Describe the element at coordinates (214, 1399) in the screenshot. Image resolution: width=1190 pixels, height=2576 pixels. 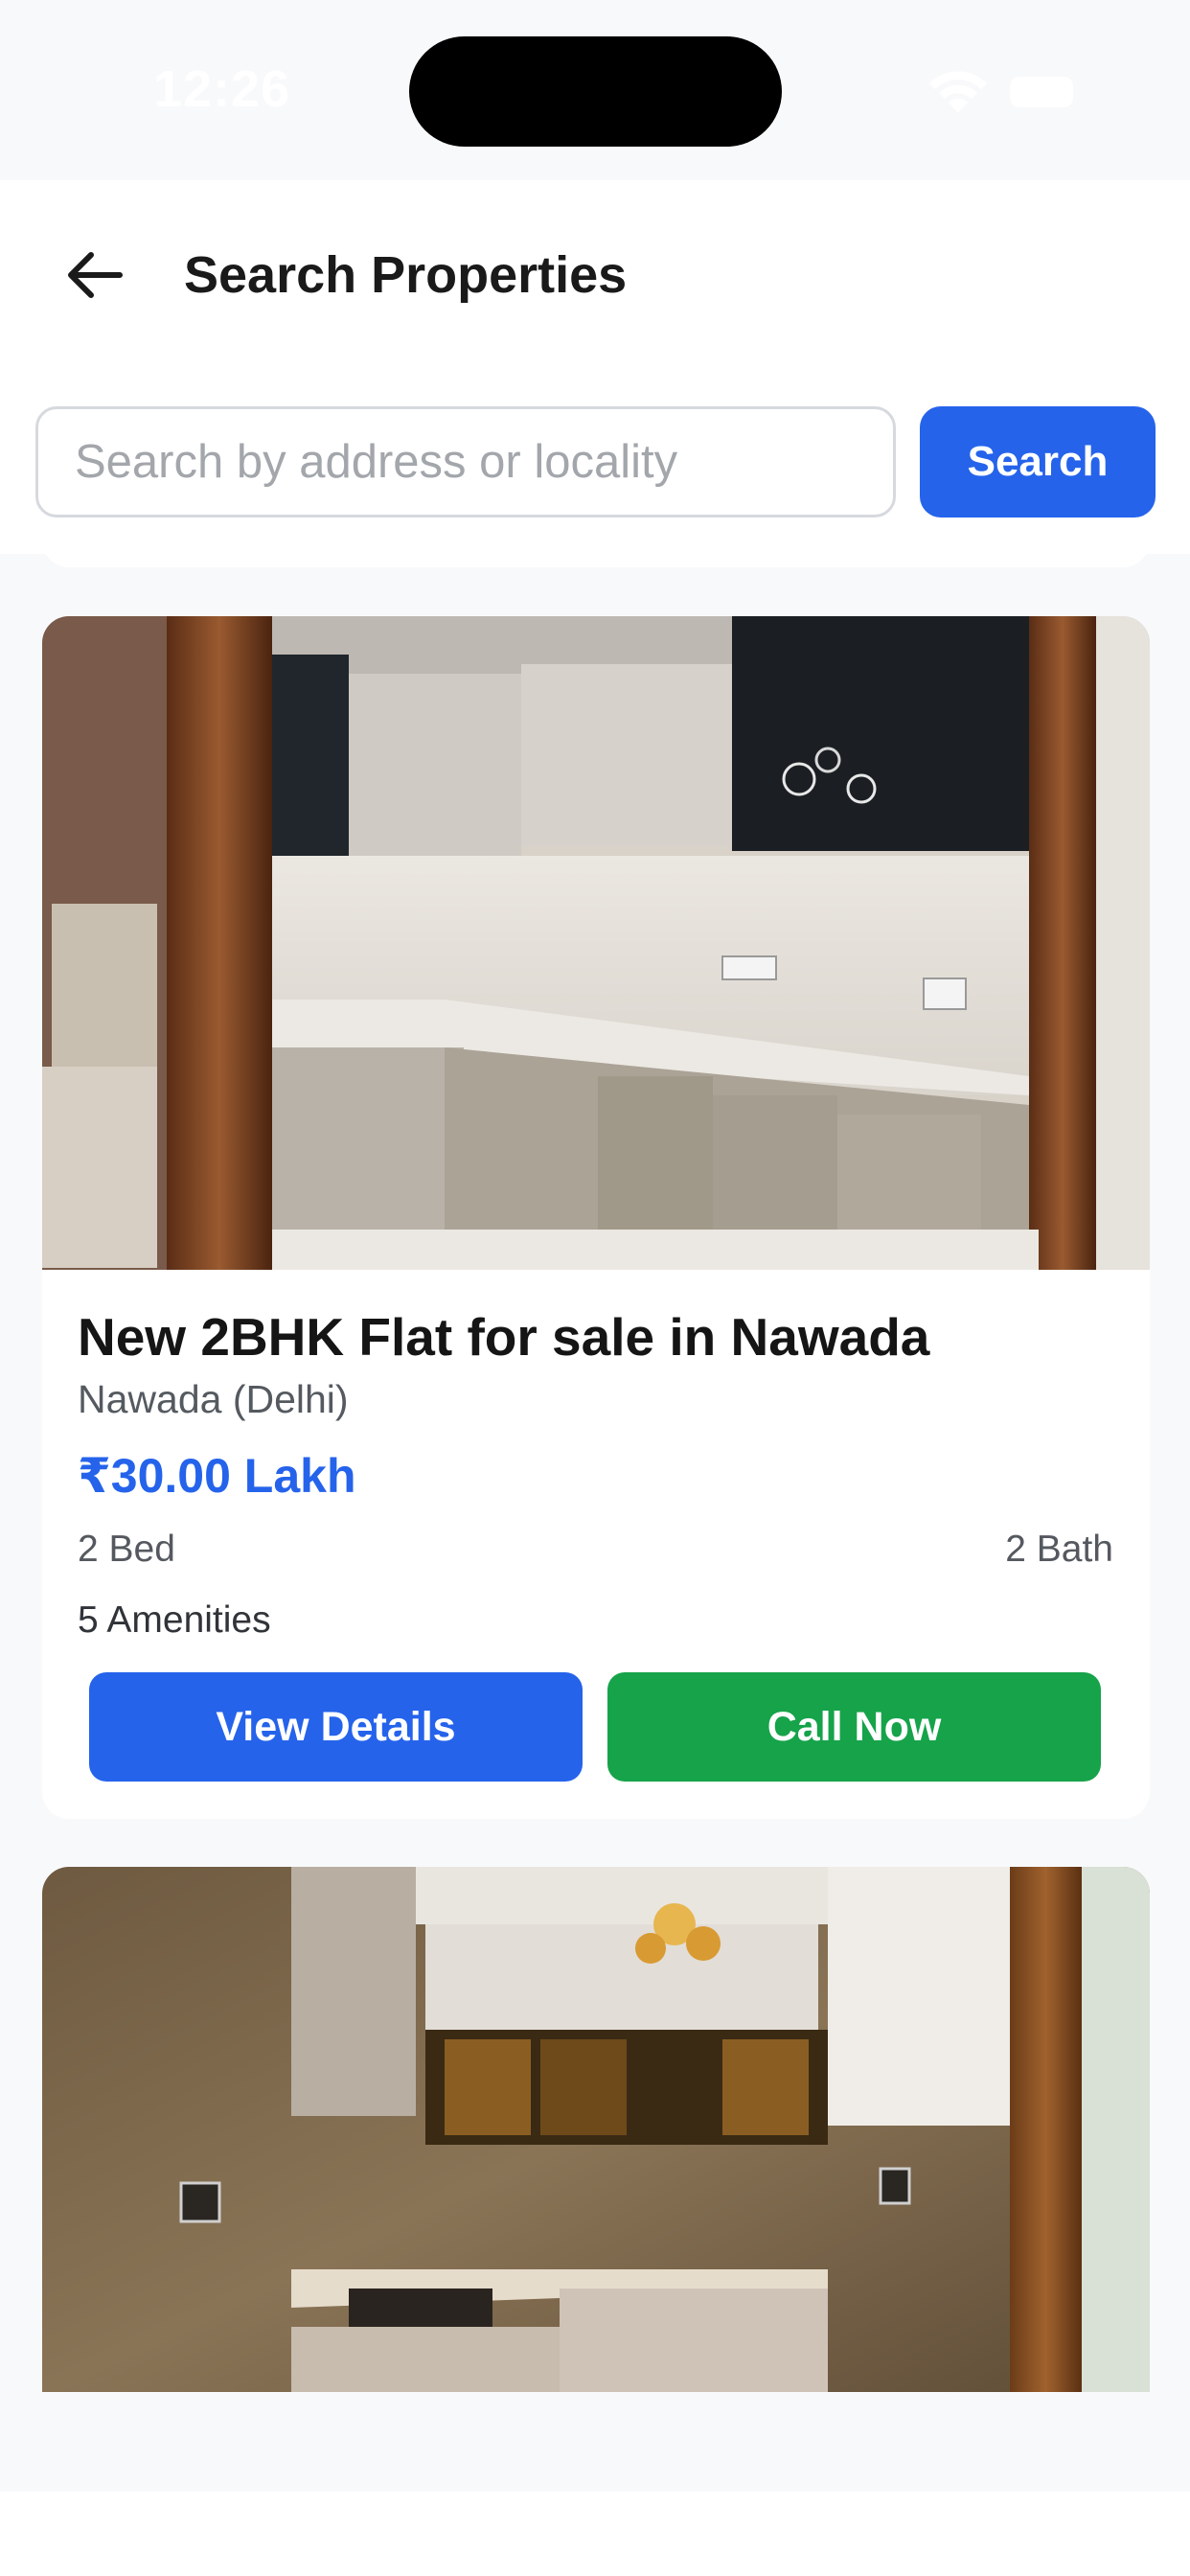
I see `property-location: Nawada (Delhi)` at that location.